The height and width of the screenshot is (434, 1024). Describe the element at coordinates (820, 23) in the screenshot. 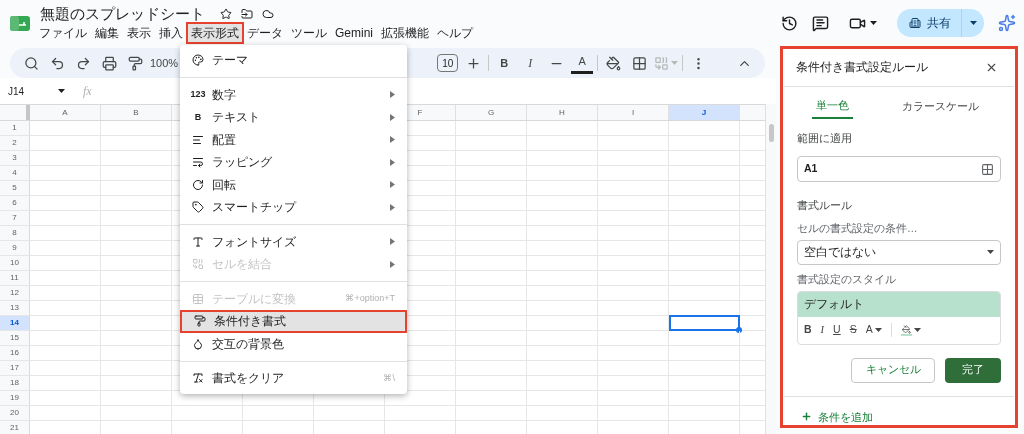

I see `comment-icon` at that location.